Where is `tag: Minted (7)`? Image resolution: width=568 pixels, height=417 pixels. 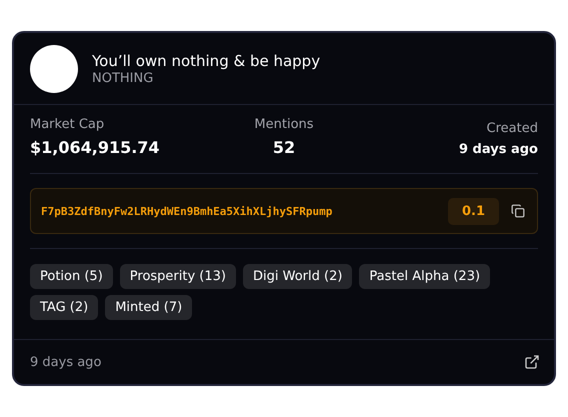 tag: Minted (7) is located at coordinates (148, 307).